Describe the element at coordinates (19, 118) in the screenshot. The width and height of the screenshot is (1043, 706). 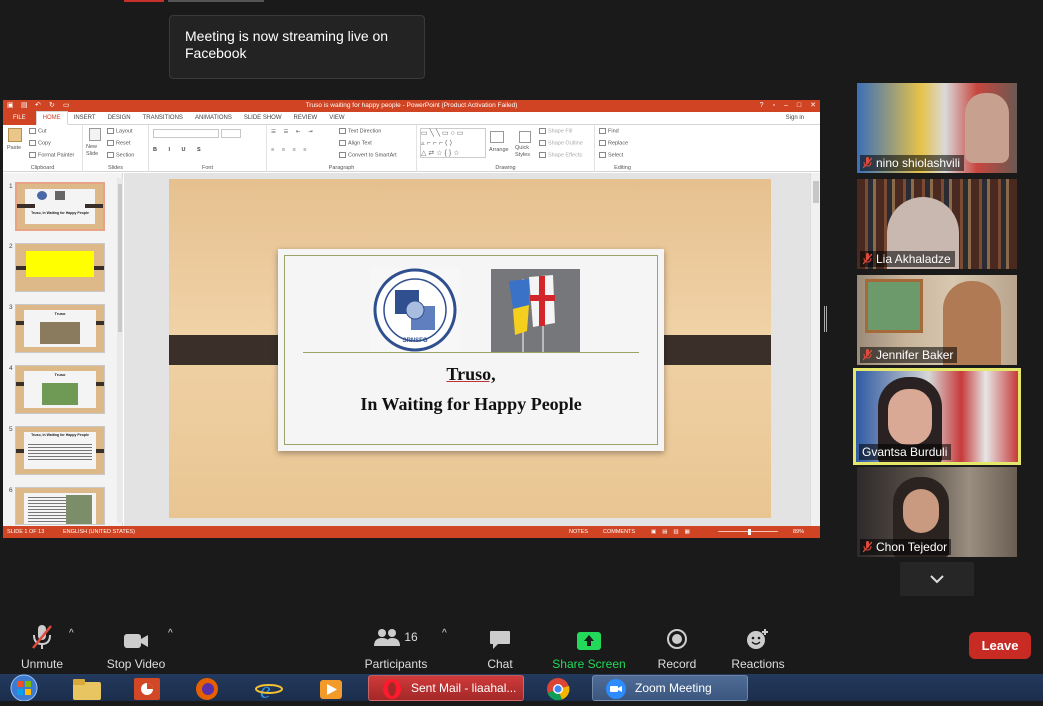
I see `tab-file: FILE` at that location.